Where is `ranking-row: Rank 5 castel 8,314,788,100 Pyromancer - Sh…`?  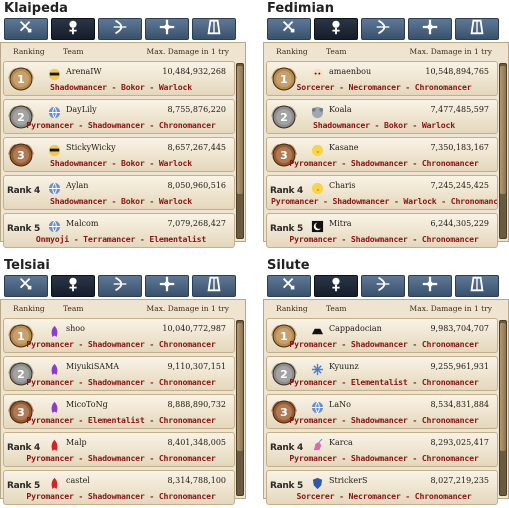
ranking-row: Rank 5 castel 8,314,788,100 Pyromancer - Sh… is located at coordinates (119, 487).